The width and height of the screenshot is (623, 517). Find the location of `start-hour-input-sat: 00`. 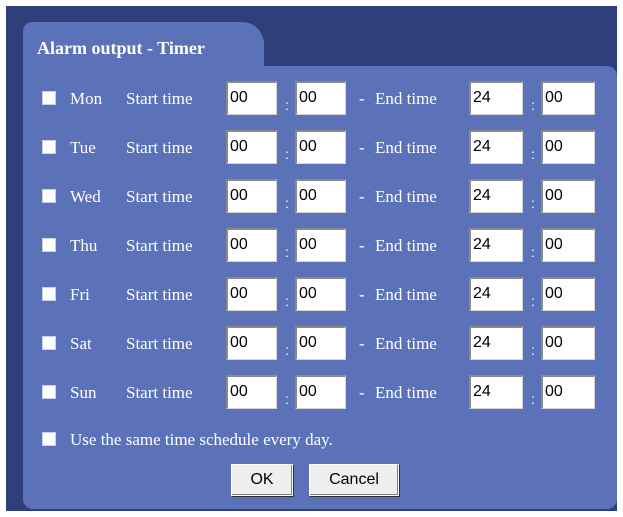

start-hour-input-sat: 00 is located at coordinates (251, 343).